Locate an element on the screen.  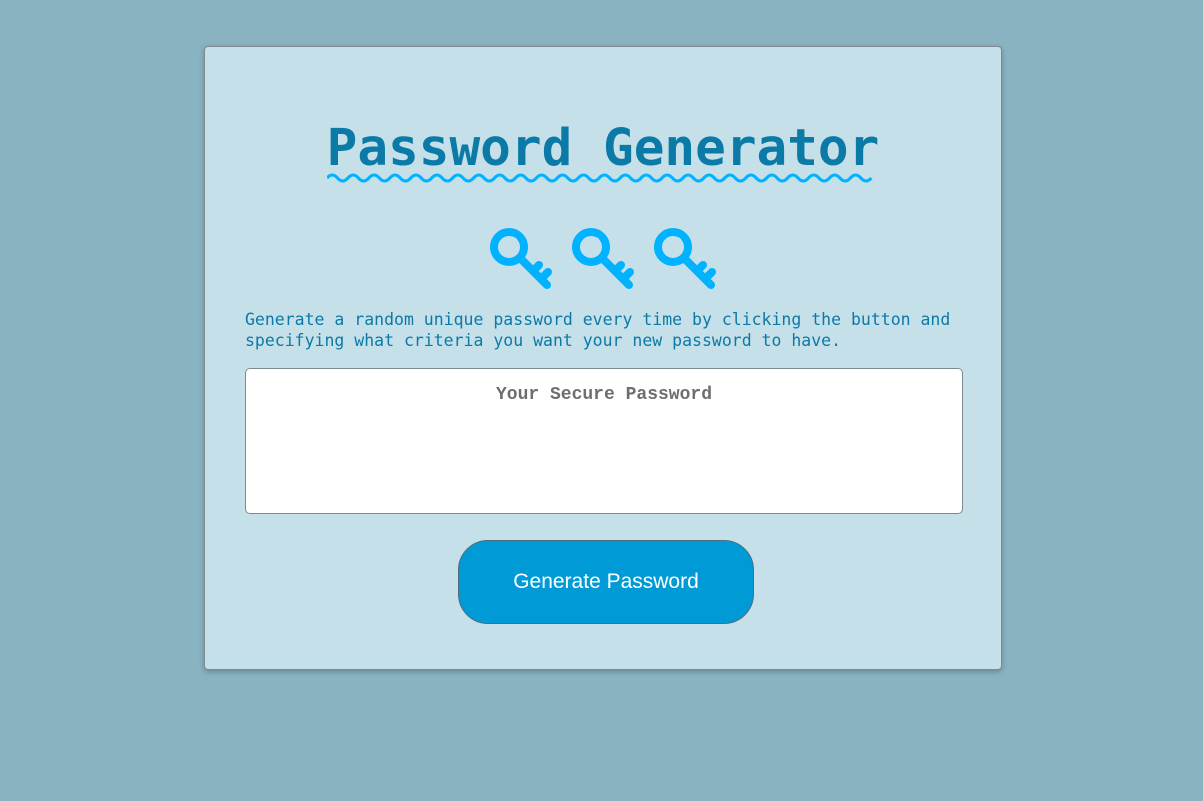
page-title: Password Generator is located at coordinates (603, 151).